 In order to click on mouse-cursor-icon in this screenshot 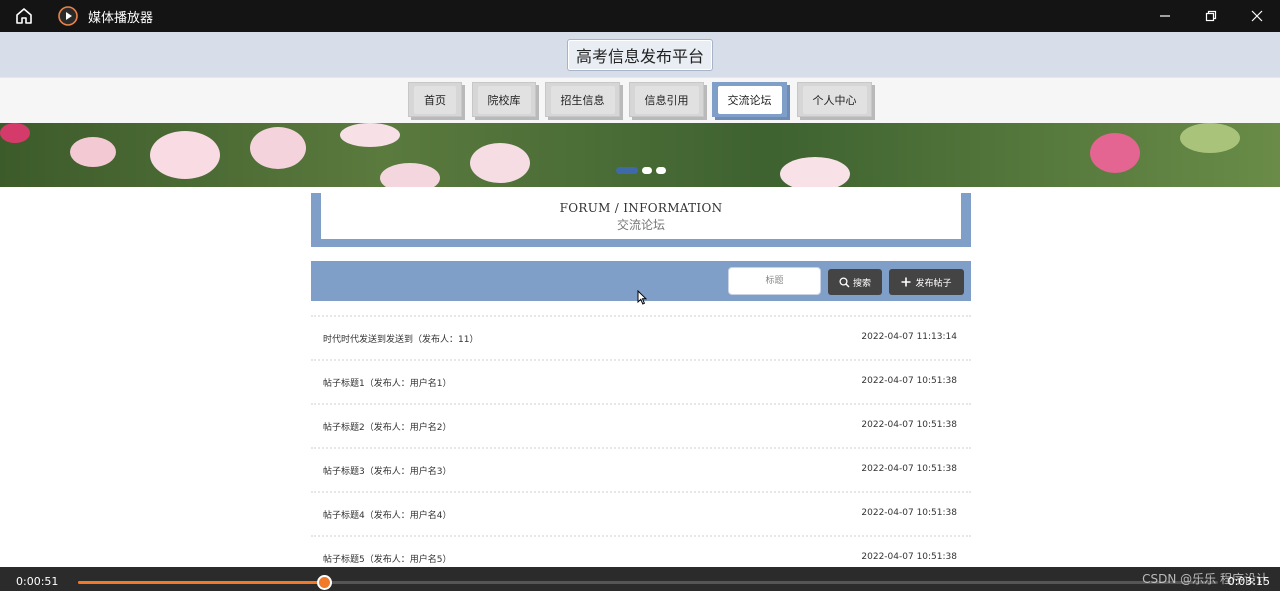, I will do `click(642, 297)`.